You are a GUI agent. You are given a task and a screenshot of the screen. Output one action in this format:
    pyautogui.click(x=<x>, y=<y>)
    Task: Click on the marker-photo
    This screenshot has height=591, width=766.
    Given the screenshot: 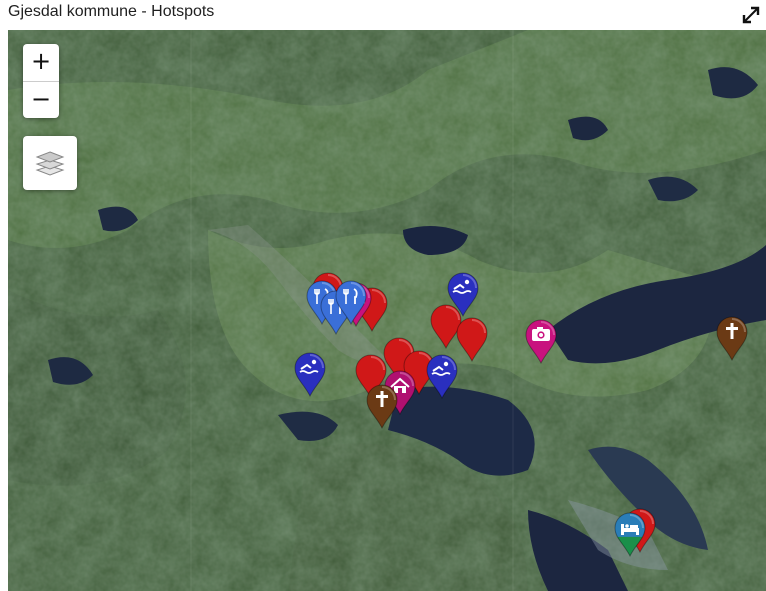 What is the action you would take?
    pyautogui.click(x=541, y=341)
    